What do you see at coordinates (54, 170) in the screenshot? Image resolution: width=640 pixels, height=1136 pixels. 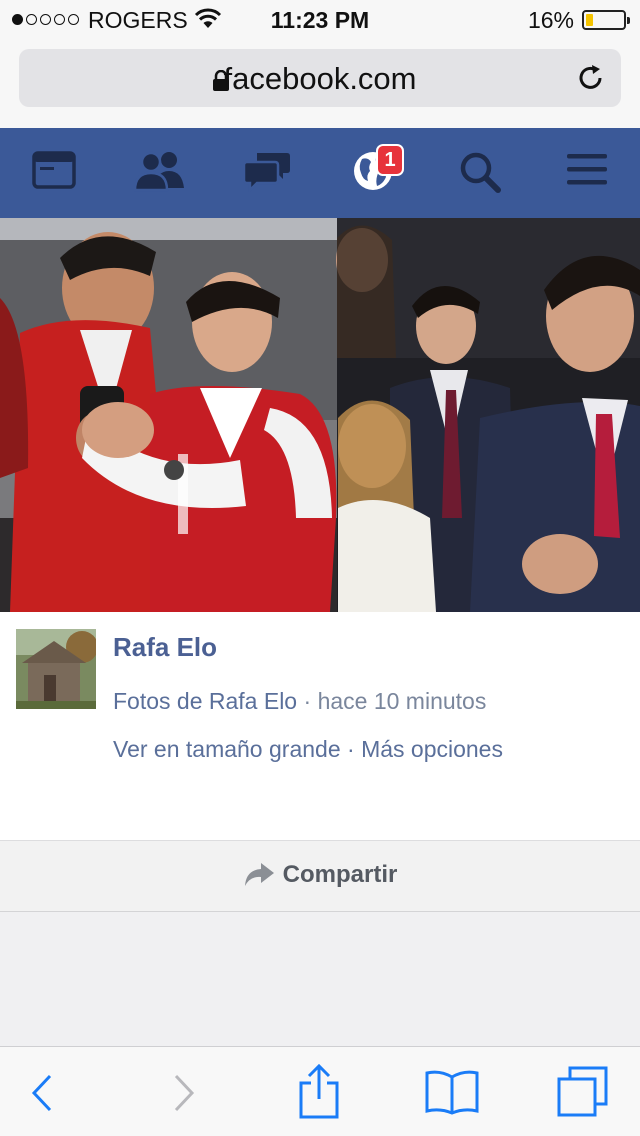 I see `news-feed-icon` at bounding box center [54, 170].